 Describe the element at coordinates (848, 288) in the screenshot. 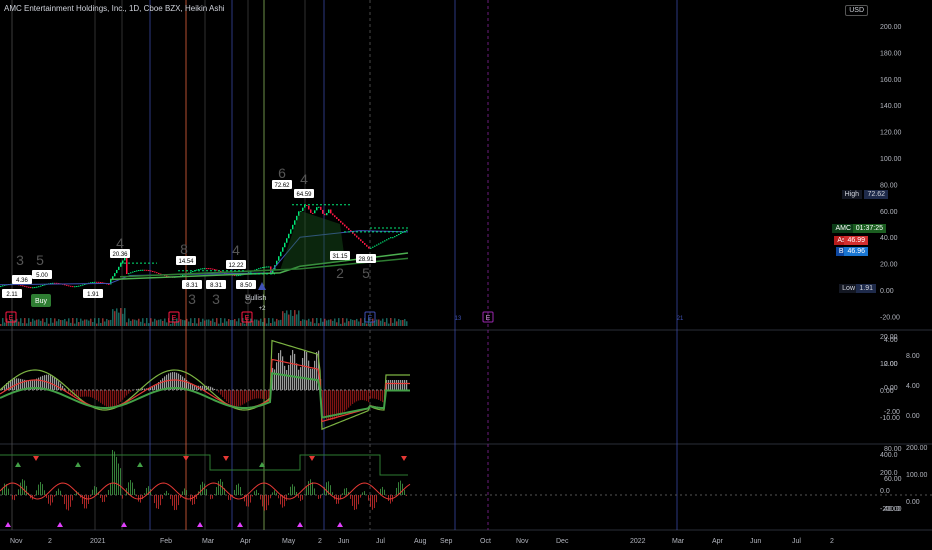

I see `low-tag-label: Low` at that location.